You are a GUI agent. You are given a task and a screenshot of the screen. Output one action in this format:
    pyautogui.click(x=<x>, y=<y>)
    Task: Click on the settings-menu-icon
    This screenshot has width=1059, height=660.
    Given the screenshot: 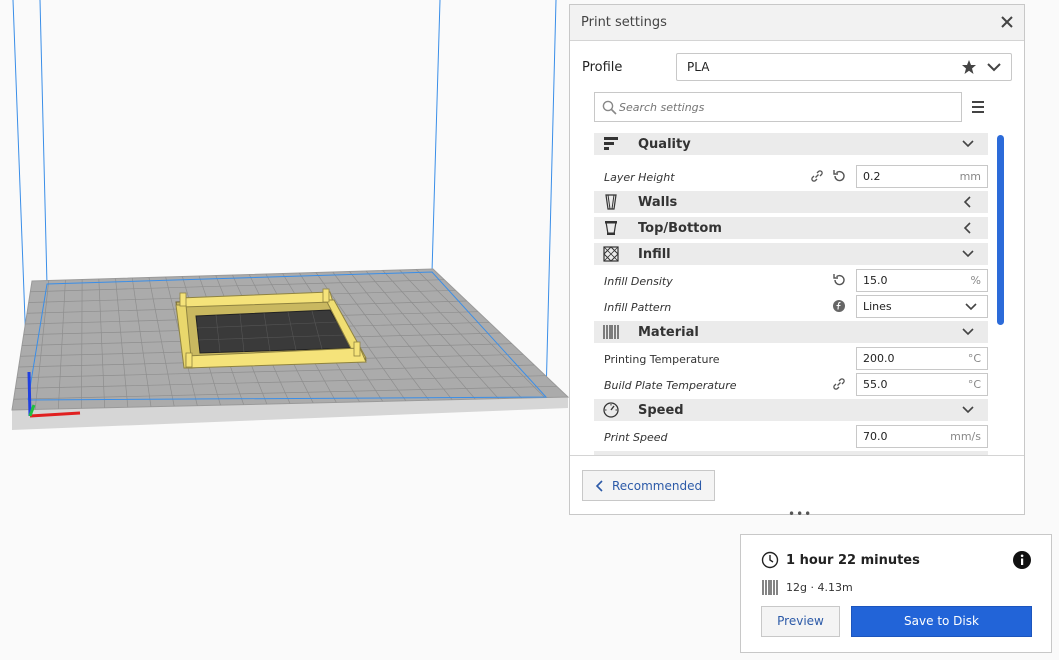 What is the action you would take?
    pyautogui.click(x=978, y=107)
    